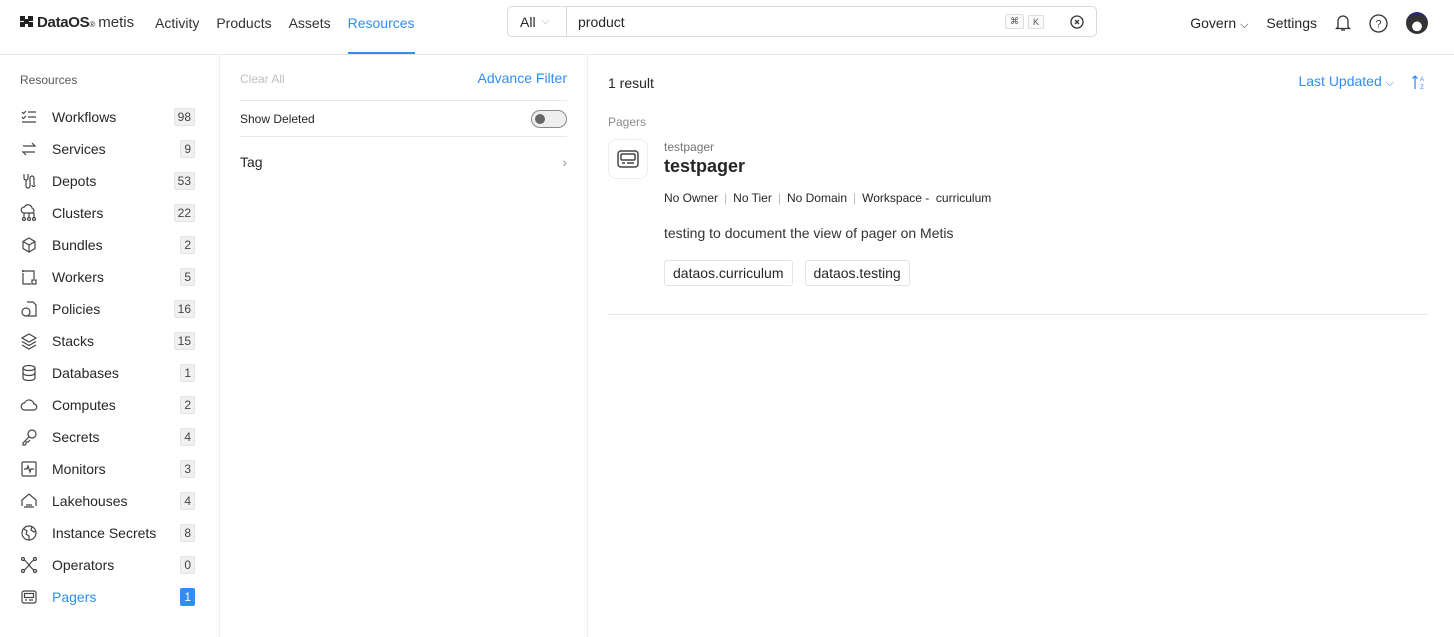  I want to click on sidebar-item-label: Clusters, so click(78, 213).